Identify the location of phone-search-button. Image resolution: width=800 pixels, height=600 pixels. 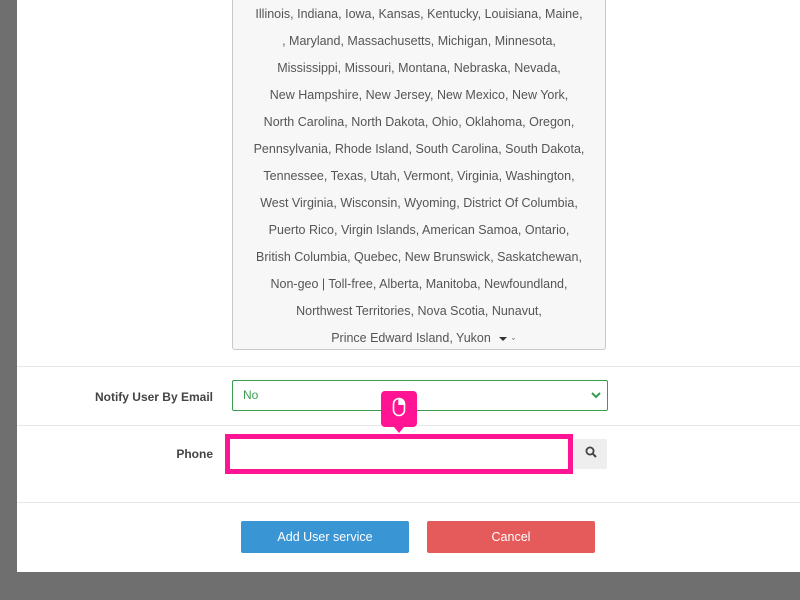
(590, 454).